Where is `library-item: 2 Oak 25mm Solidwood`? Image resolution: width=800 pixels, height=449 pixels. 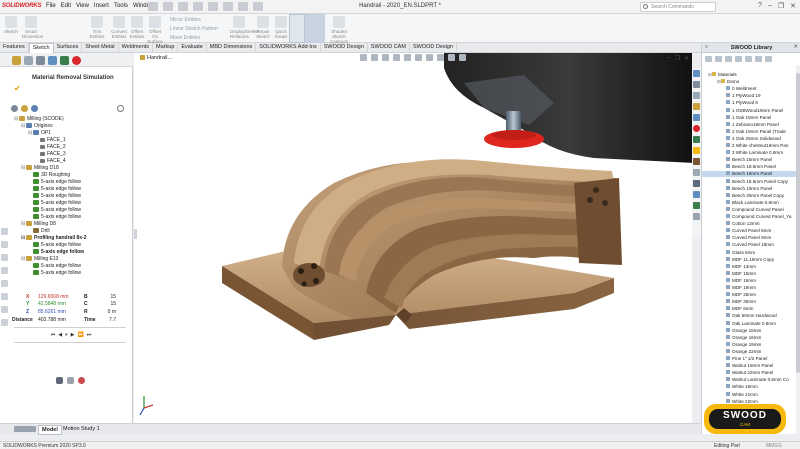
library-item: 2 Oak 25mm Solidwood is located at coordinates (749, 138).